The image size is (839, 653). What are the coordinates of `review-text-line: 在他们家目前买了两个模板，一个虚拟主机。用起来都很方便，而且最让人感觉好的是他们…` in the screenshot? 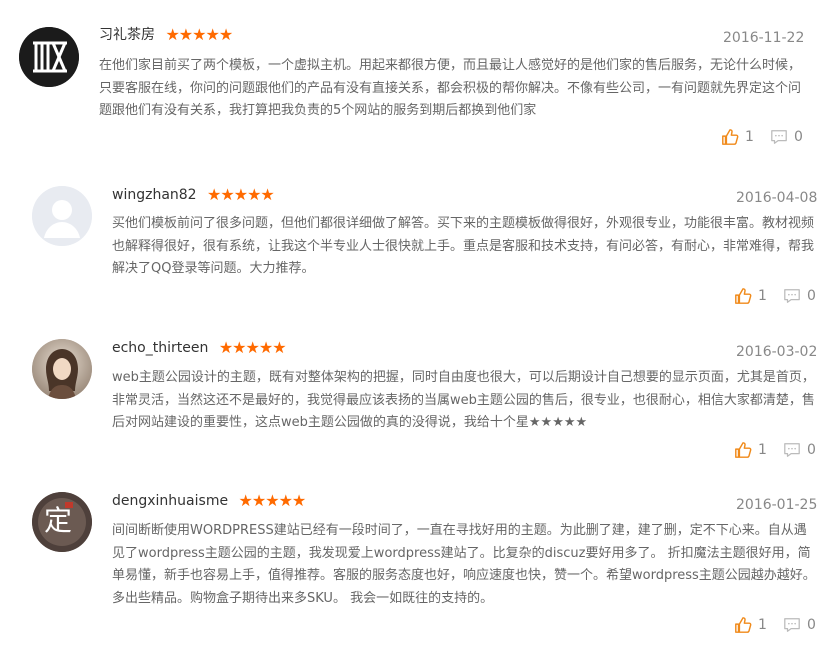 It's located at (450, 65).